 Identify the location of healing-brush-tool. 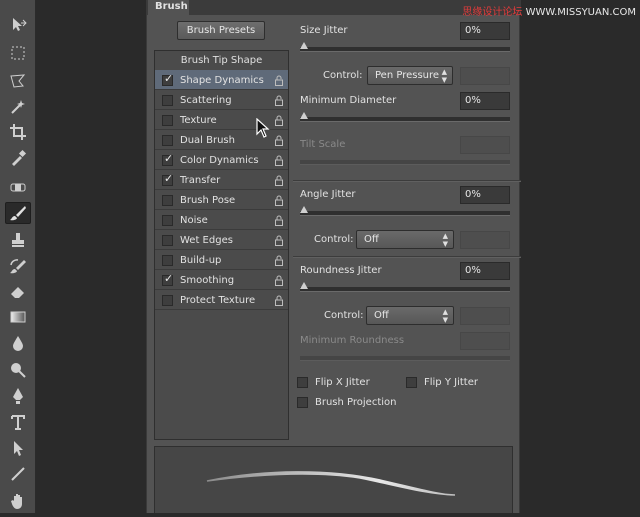
(18, 187).